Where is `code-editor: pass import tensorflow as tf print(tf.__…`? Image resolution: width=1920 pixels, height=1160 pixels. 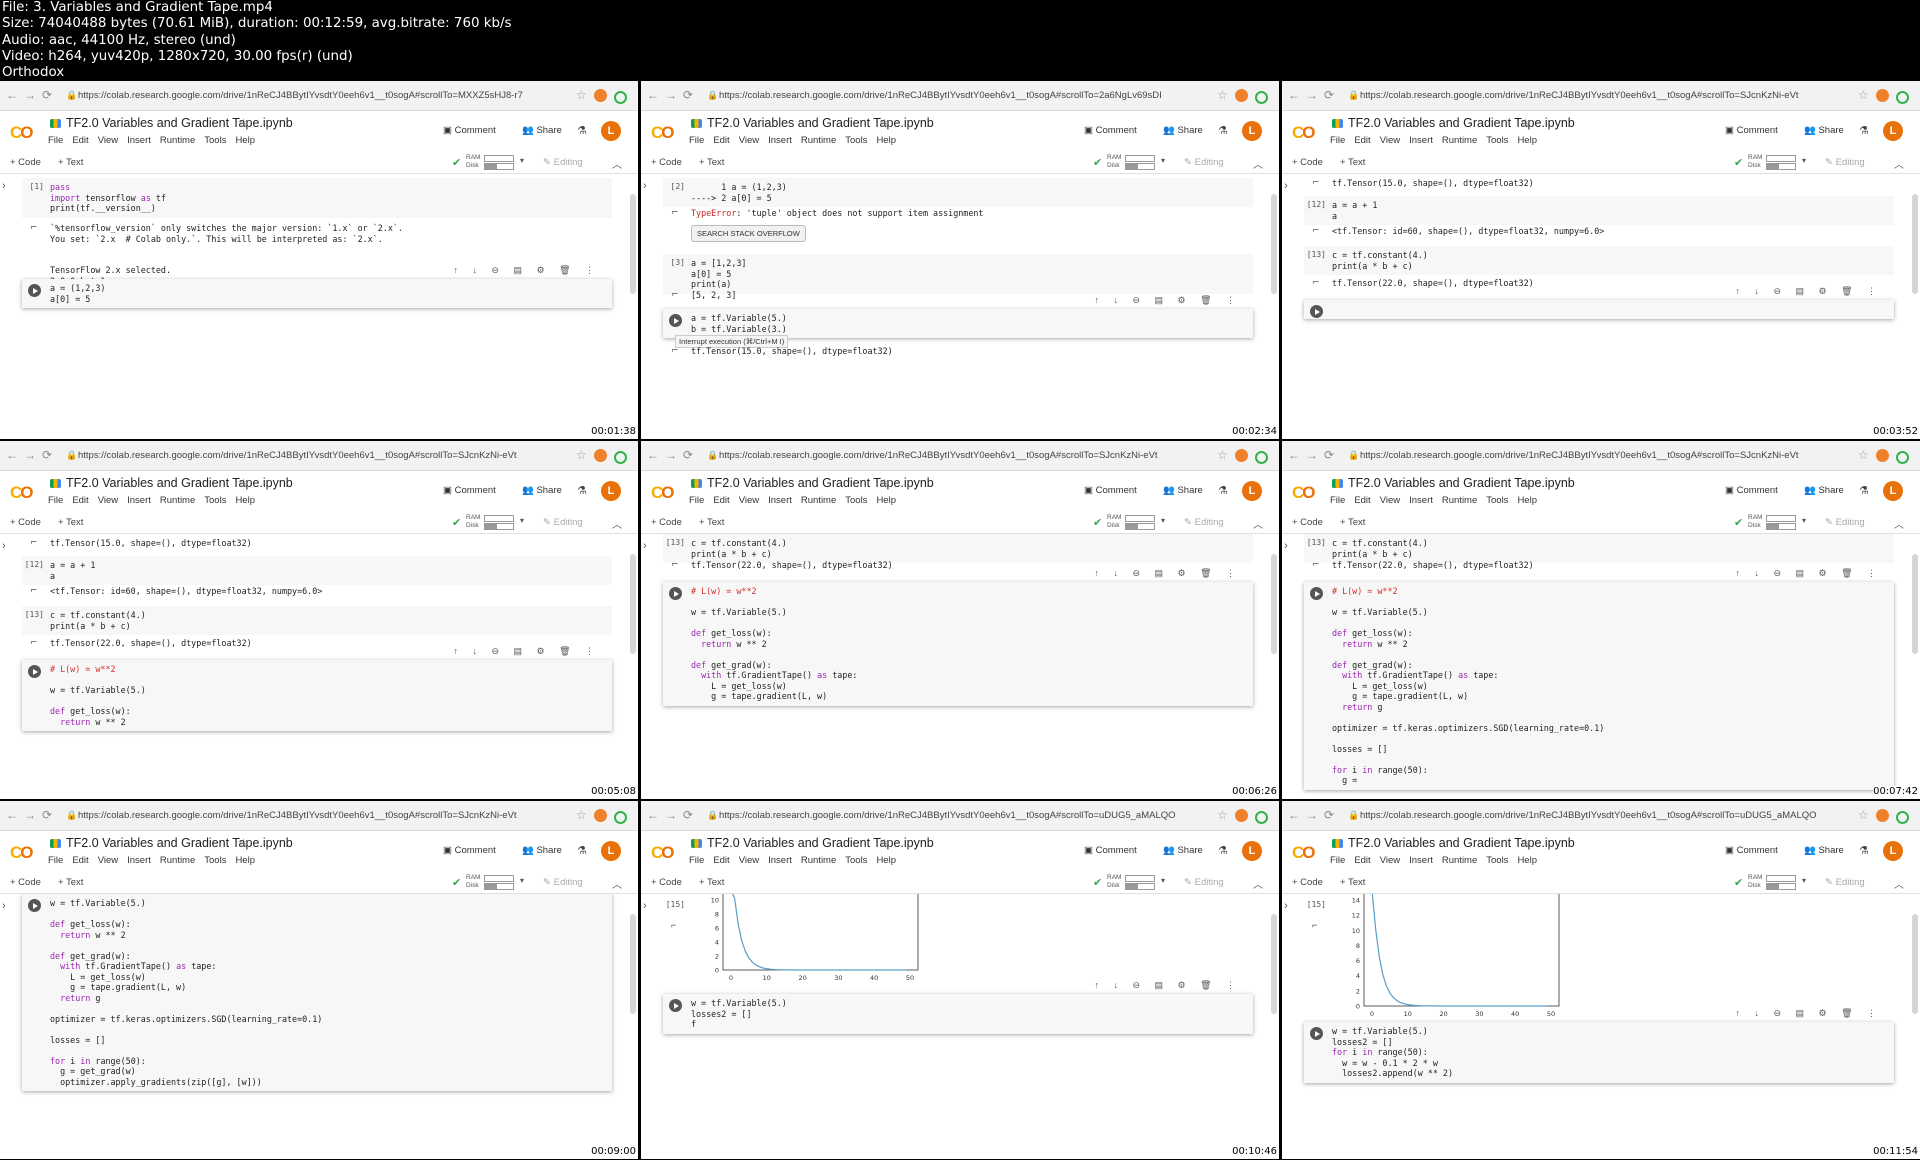
code-editor: pass import tensorflow as tf print(tf.__… is located at coordinates (317, 198).